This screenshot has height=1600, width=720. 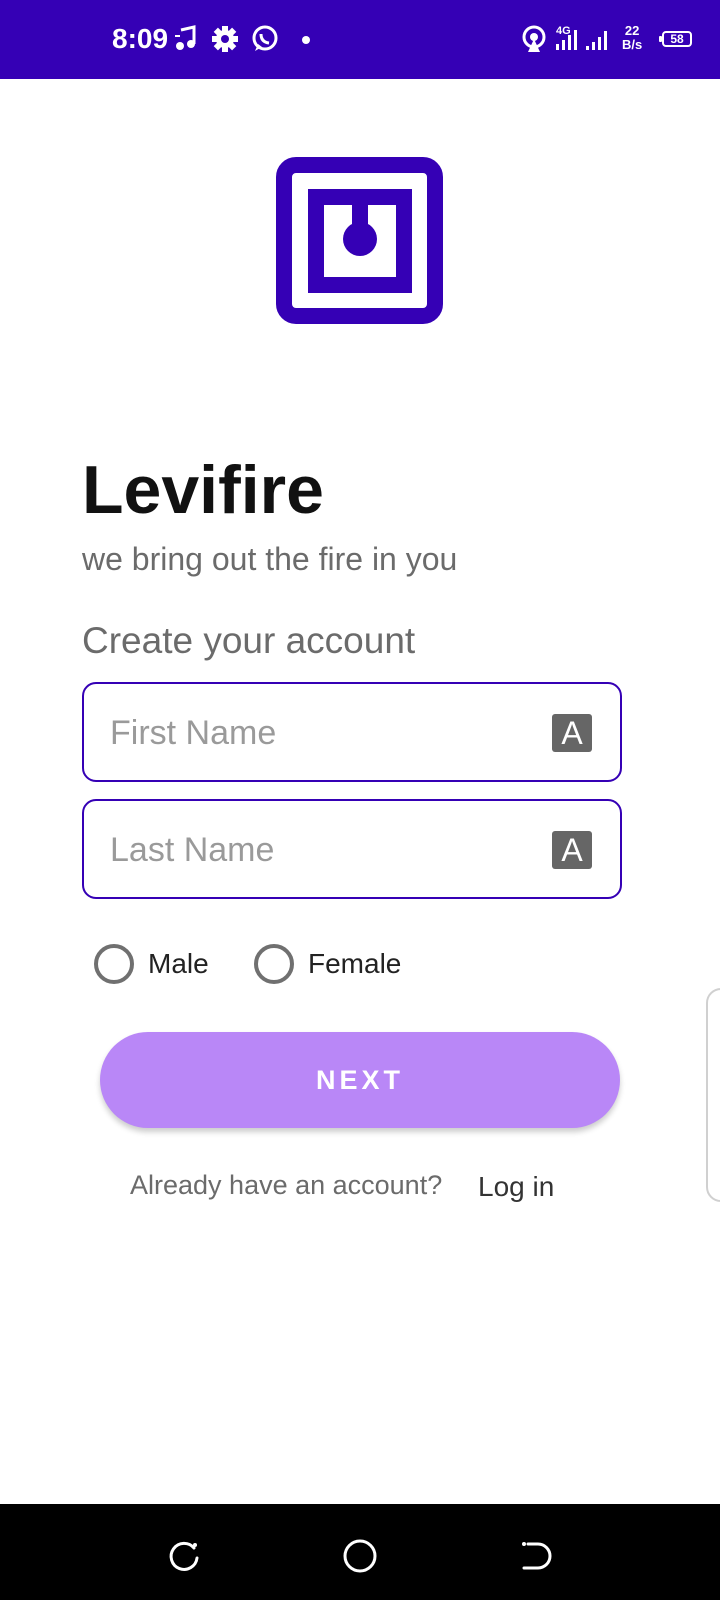 I want to click on app-tagline: we bring out the fire in you, so click(x=270, y=559).